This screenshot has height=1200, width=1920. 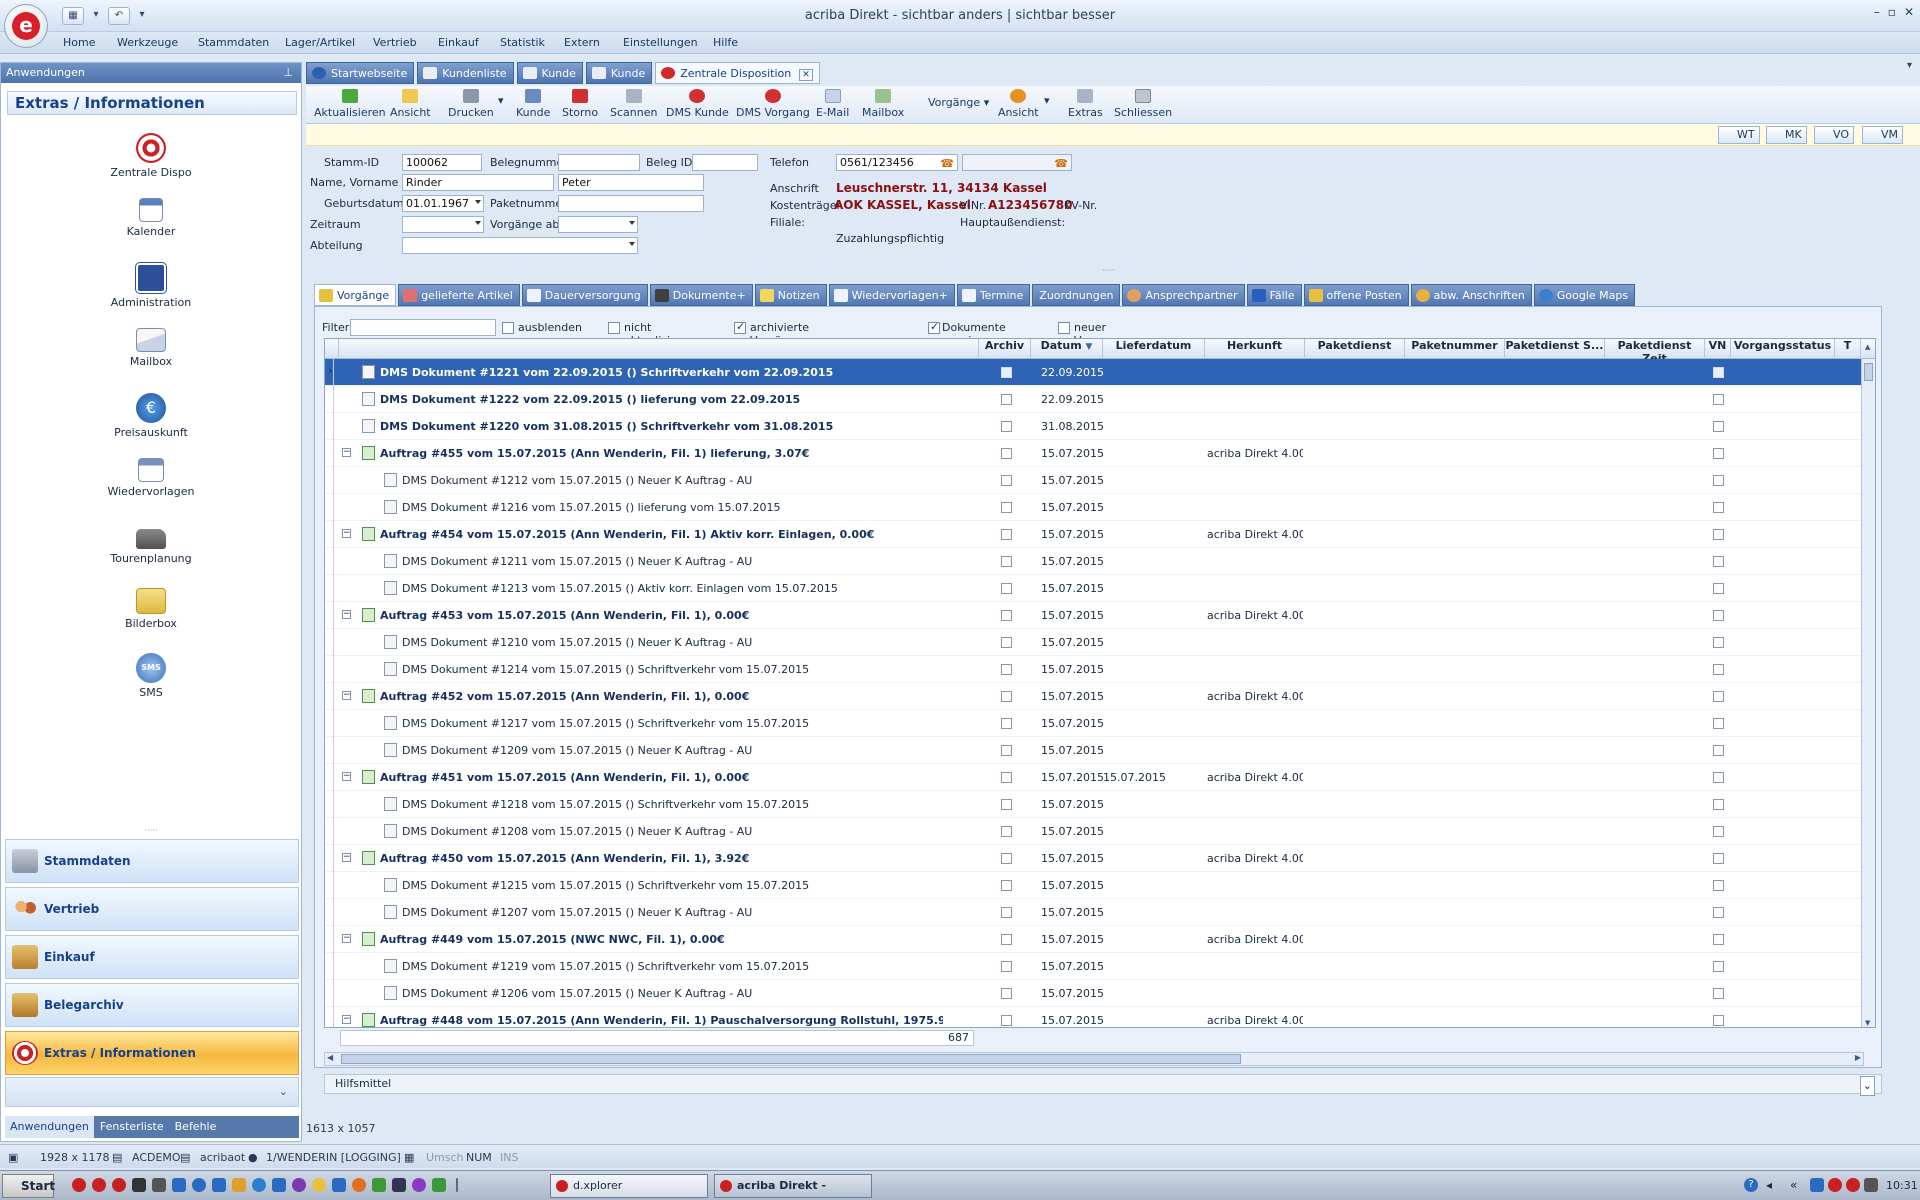 What do you see at coordinates (1067, 349) in the screenshot?
I see `header-datum: Datum ▼` at bounding box center [1067, 349].